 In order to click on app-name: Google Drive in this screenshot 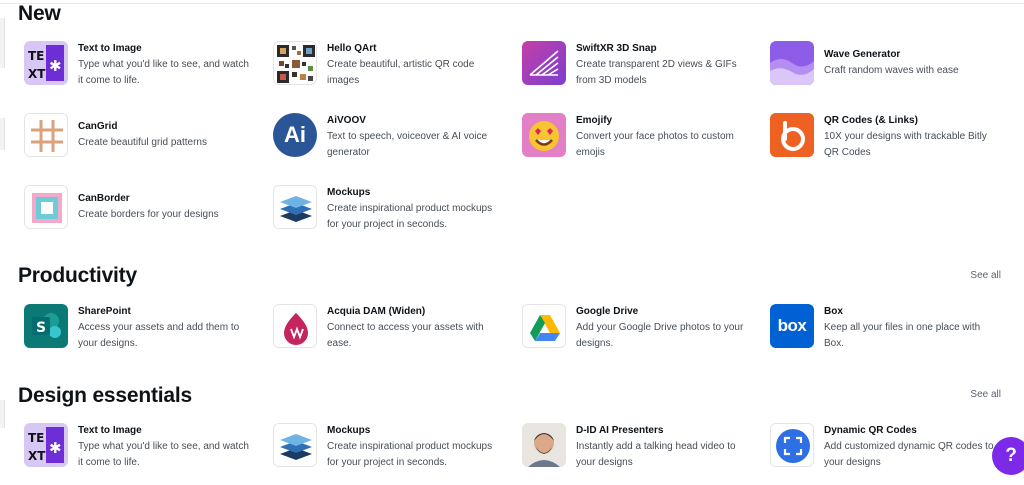, I will do `click(607, 311)`.